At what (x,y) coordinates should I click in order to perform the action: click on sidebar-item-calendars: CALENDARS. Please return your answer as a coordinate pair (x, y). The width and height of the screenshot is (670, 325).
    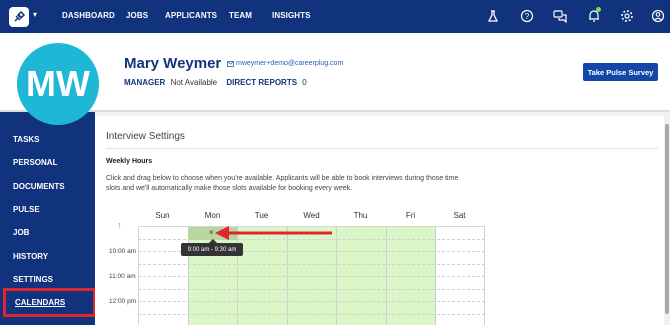
    Looking at the image, I should click on (40, 302).